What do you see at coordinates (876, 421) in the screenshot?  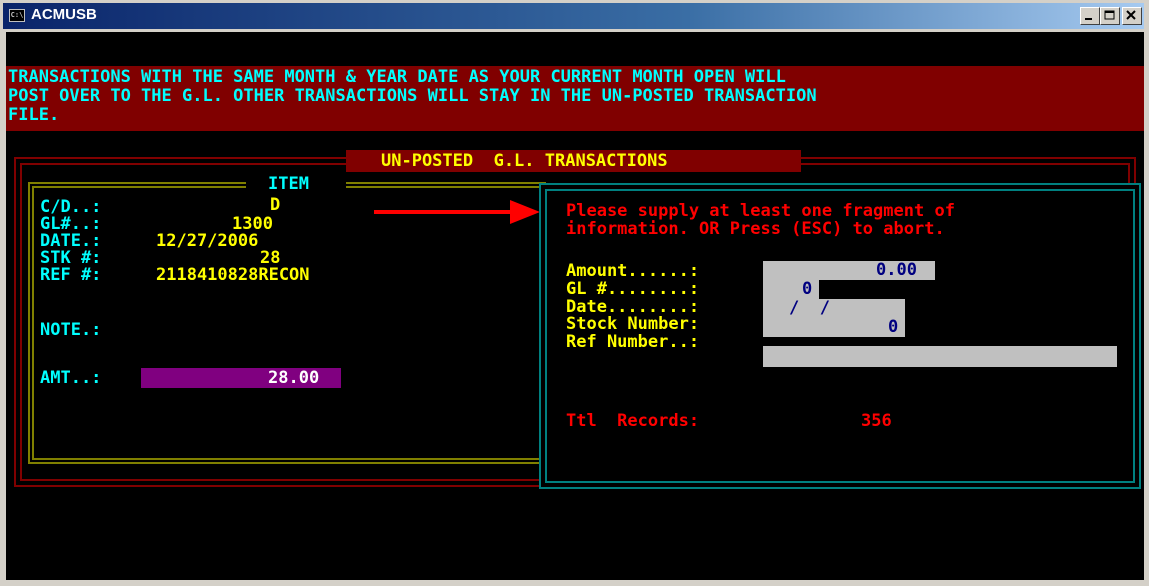 I see `total-records-value: 356` at bounding box center [876, 421].